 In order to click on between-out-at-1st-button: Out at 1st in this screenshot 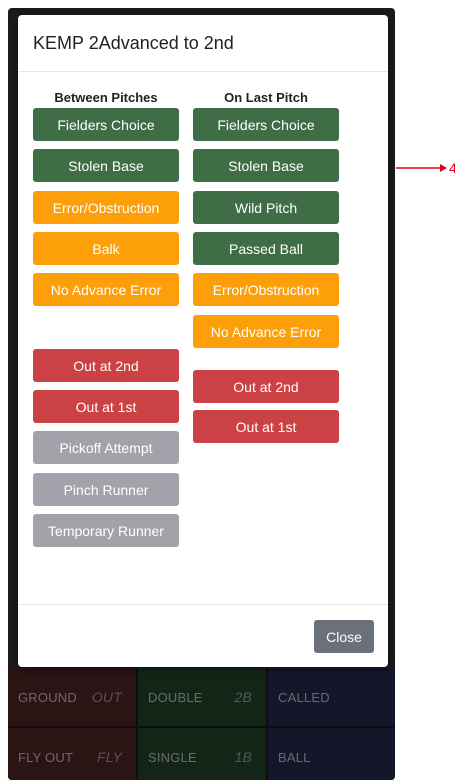, I will do `click(106, 406)`.